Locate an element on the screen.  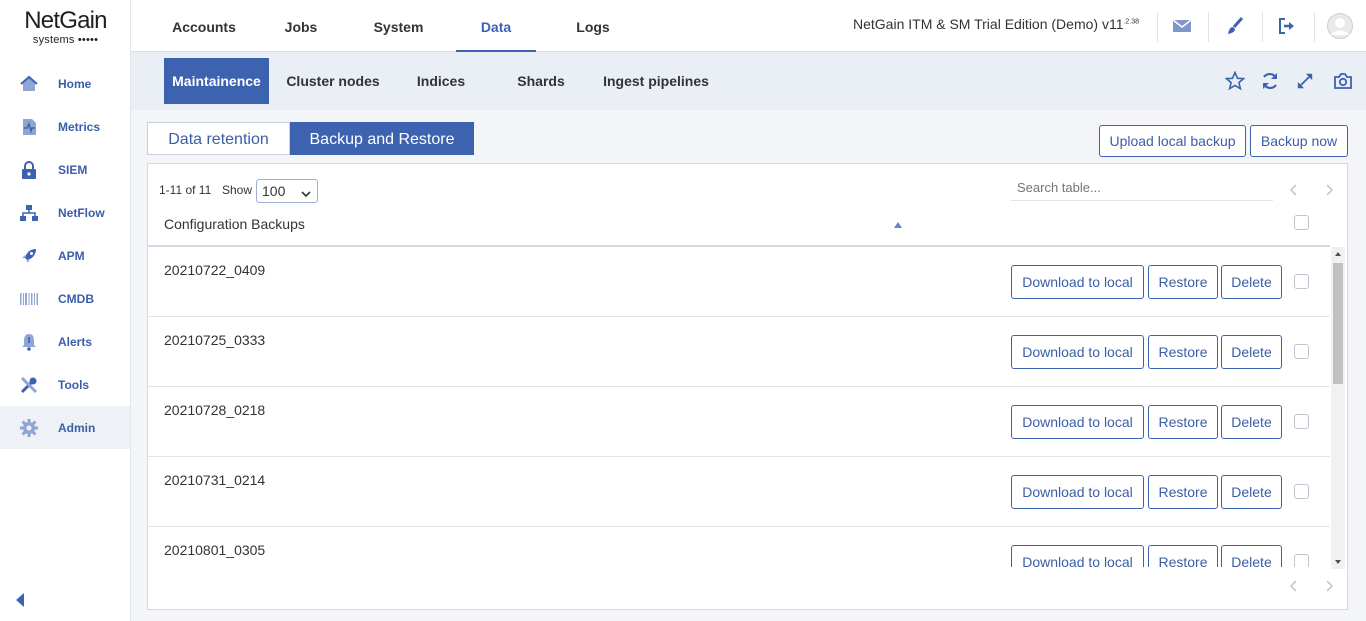
sidebar-item-siem: SIEM is located at coordinates (65, 169).